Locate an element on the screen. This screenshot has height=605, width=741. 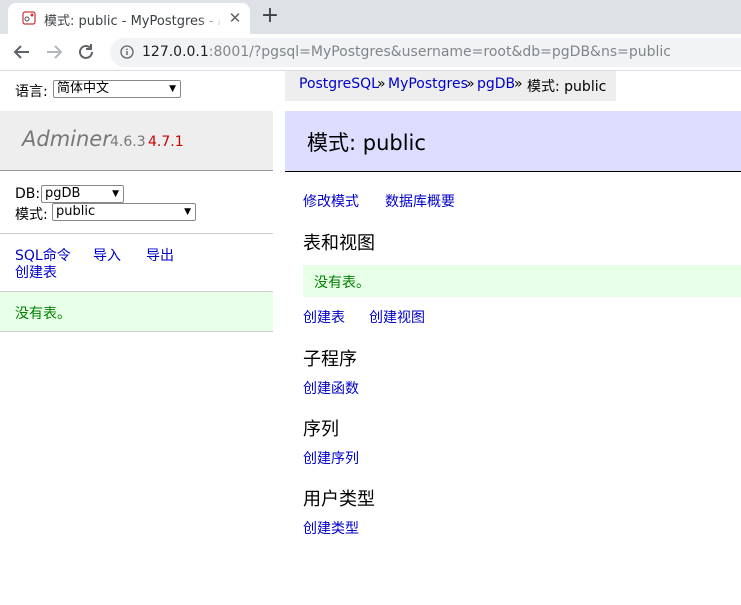
db-label: DB: is located at coordinates (28, 194).